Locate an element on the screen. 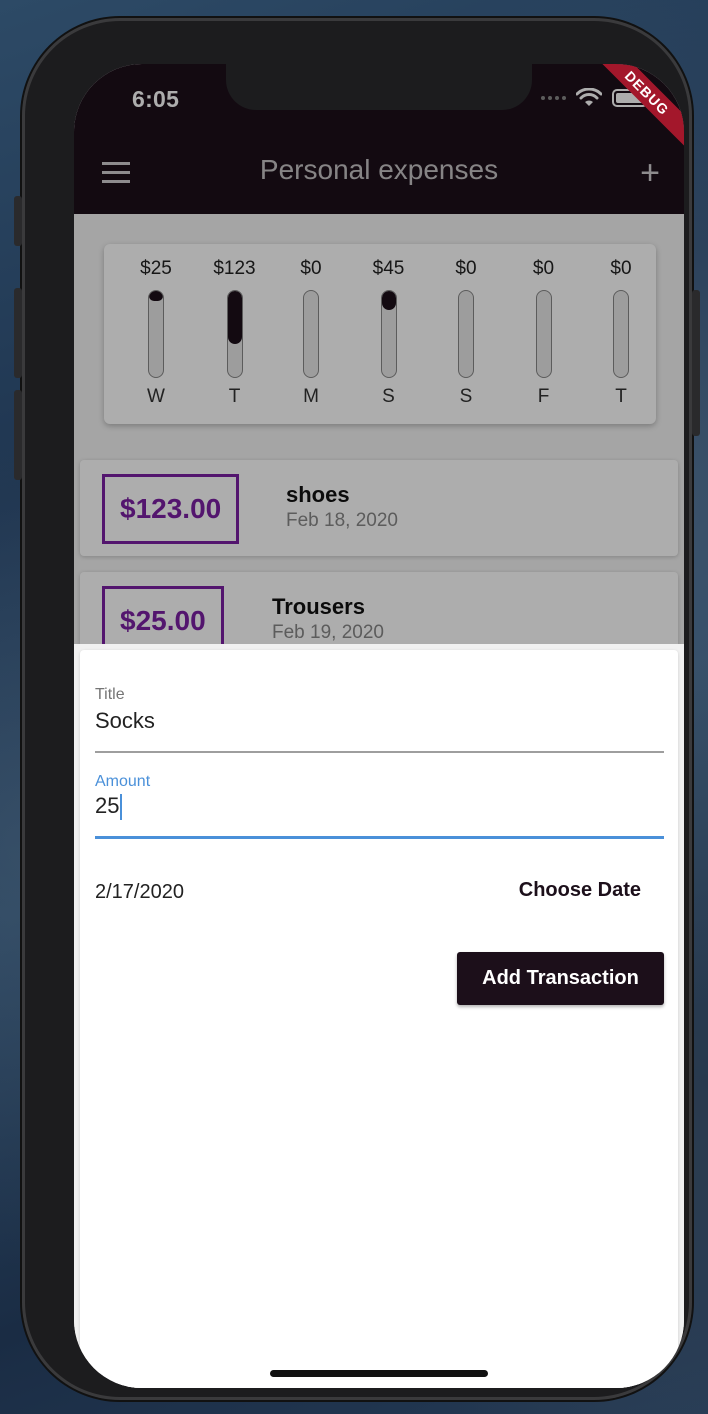 The image size is (708, 1414). title-field-label: Title is located at coordinates (110, 694).